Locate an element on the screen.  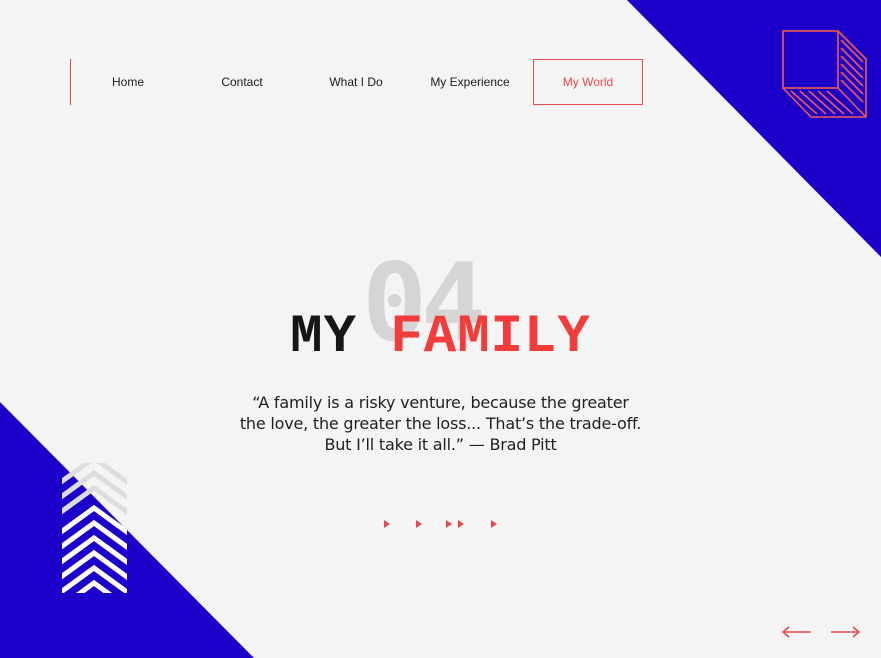
nav-item-what-i-do: What I Do is located at coordinates (356, 82).